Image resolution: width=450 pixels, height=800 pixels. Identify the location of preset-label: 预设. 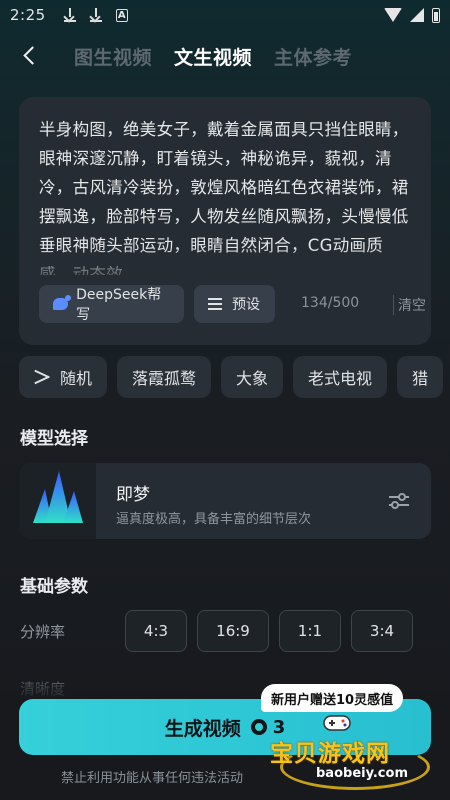
(246, 305).